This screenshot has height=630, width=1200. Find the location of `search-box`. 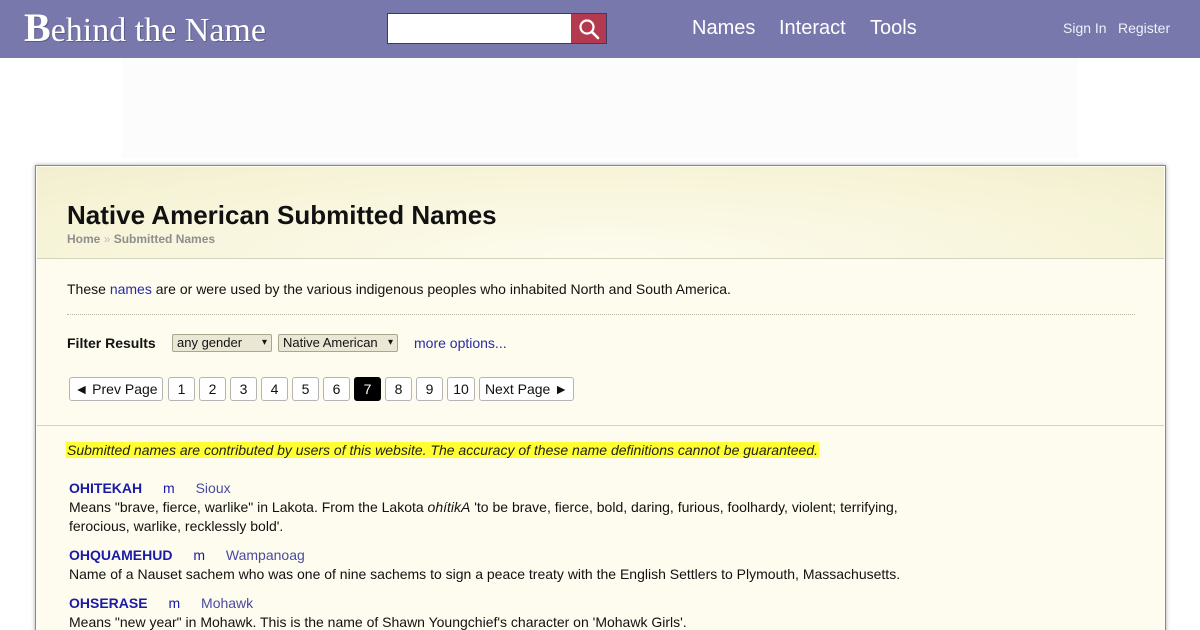

search-box is located at coordinates (497, 28).